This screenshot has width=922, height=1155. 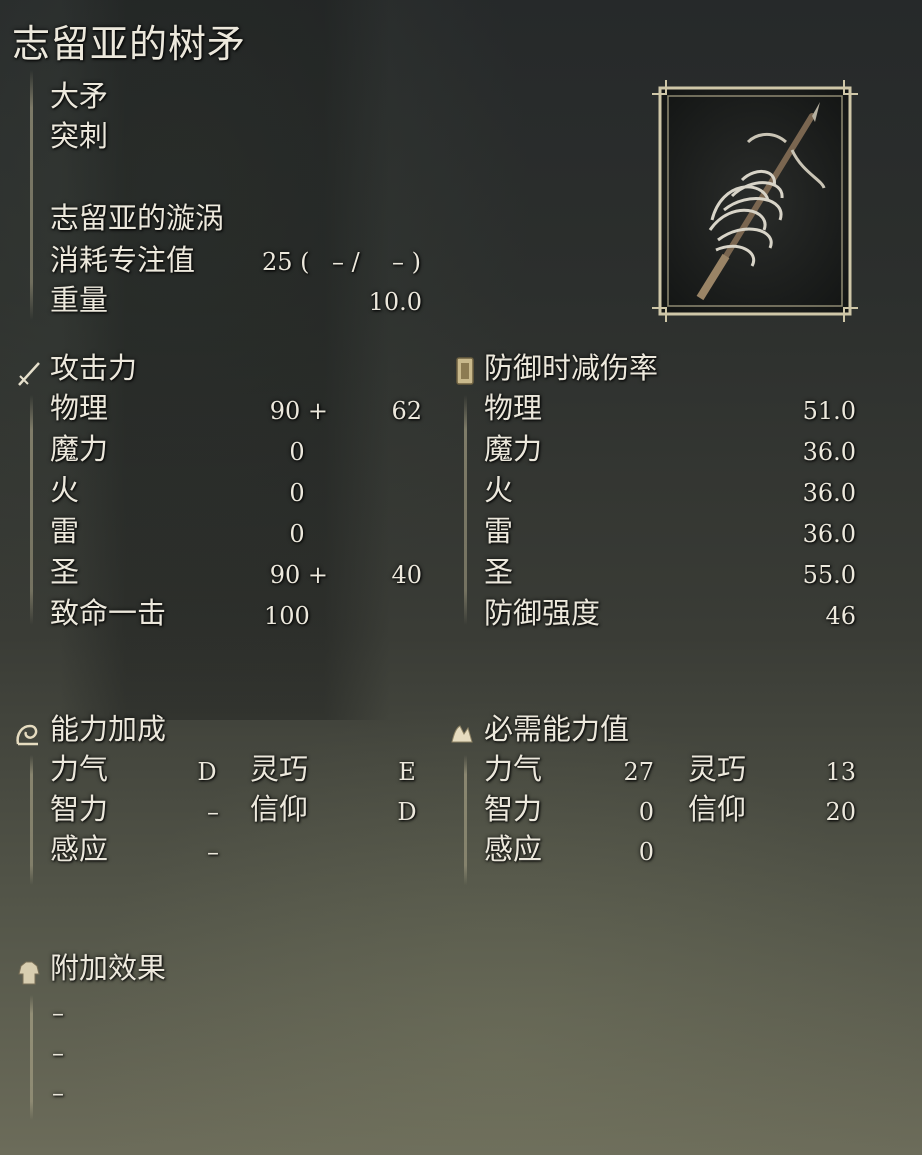 What do you see at coordinates (840, 616) in the screenshot?
I see `guard-value-boost: 46` at bounding box center [840, 616].